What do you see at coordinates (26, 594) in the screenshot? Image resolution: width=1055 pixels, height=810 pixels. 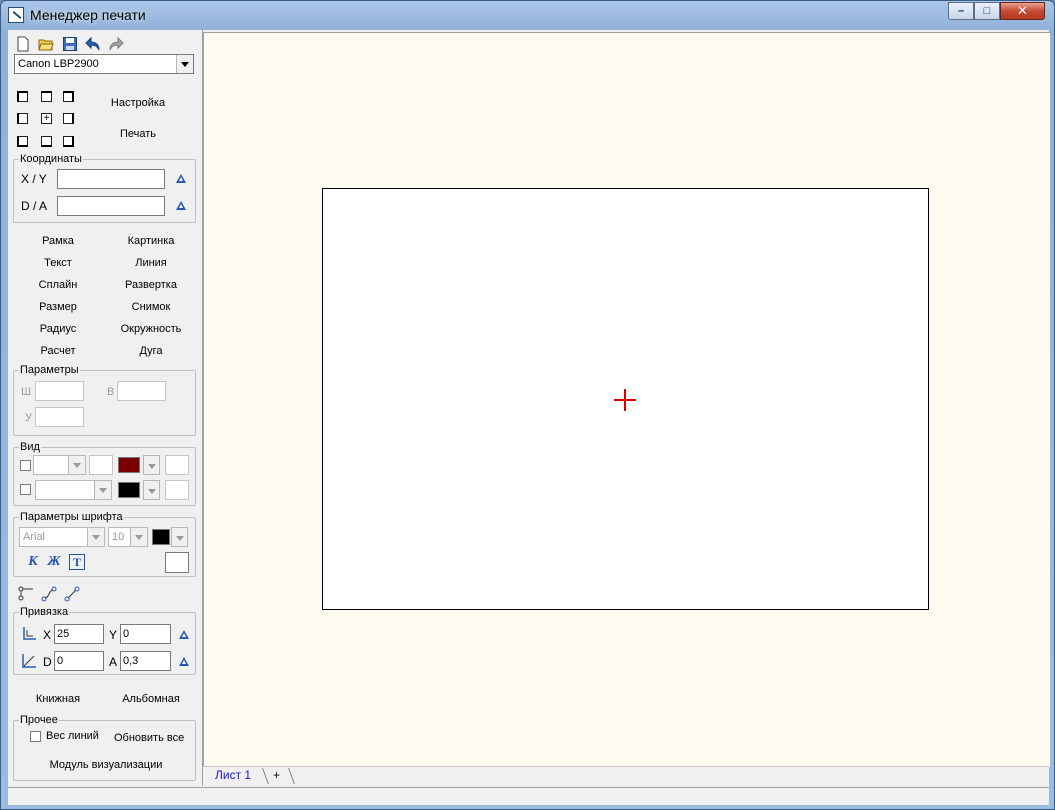 I see `snap-line-icon` at bounding box center [26, 594].